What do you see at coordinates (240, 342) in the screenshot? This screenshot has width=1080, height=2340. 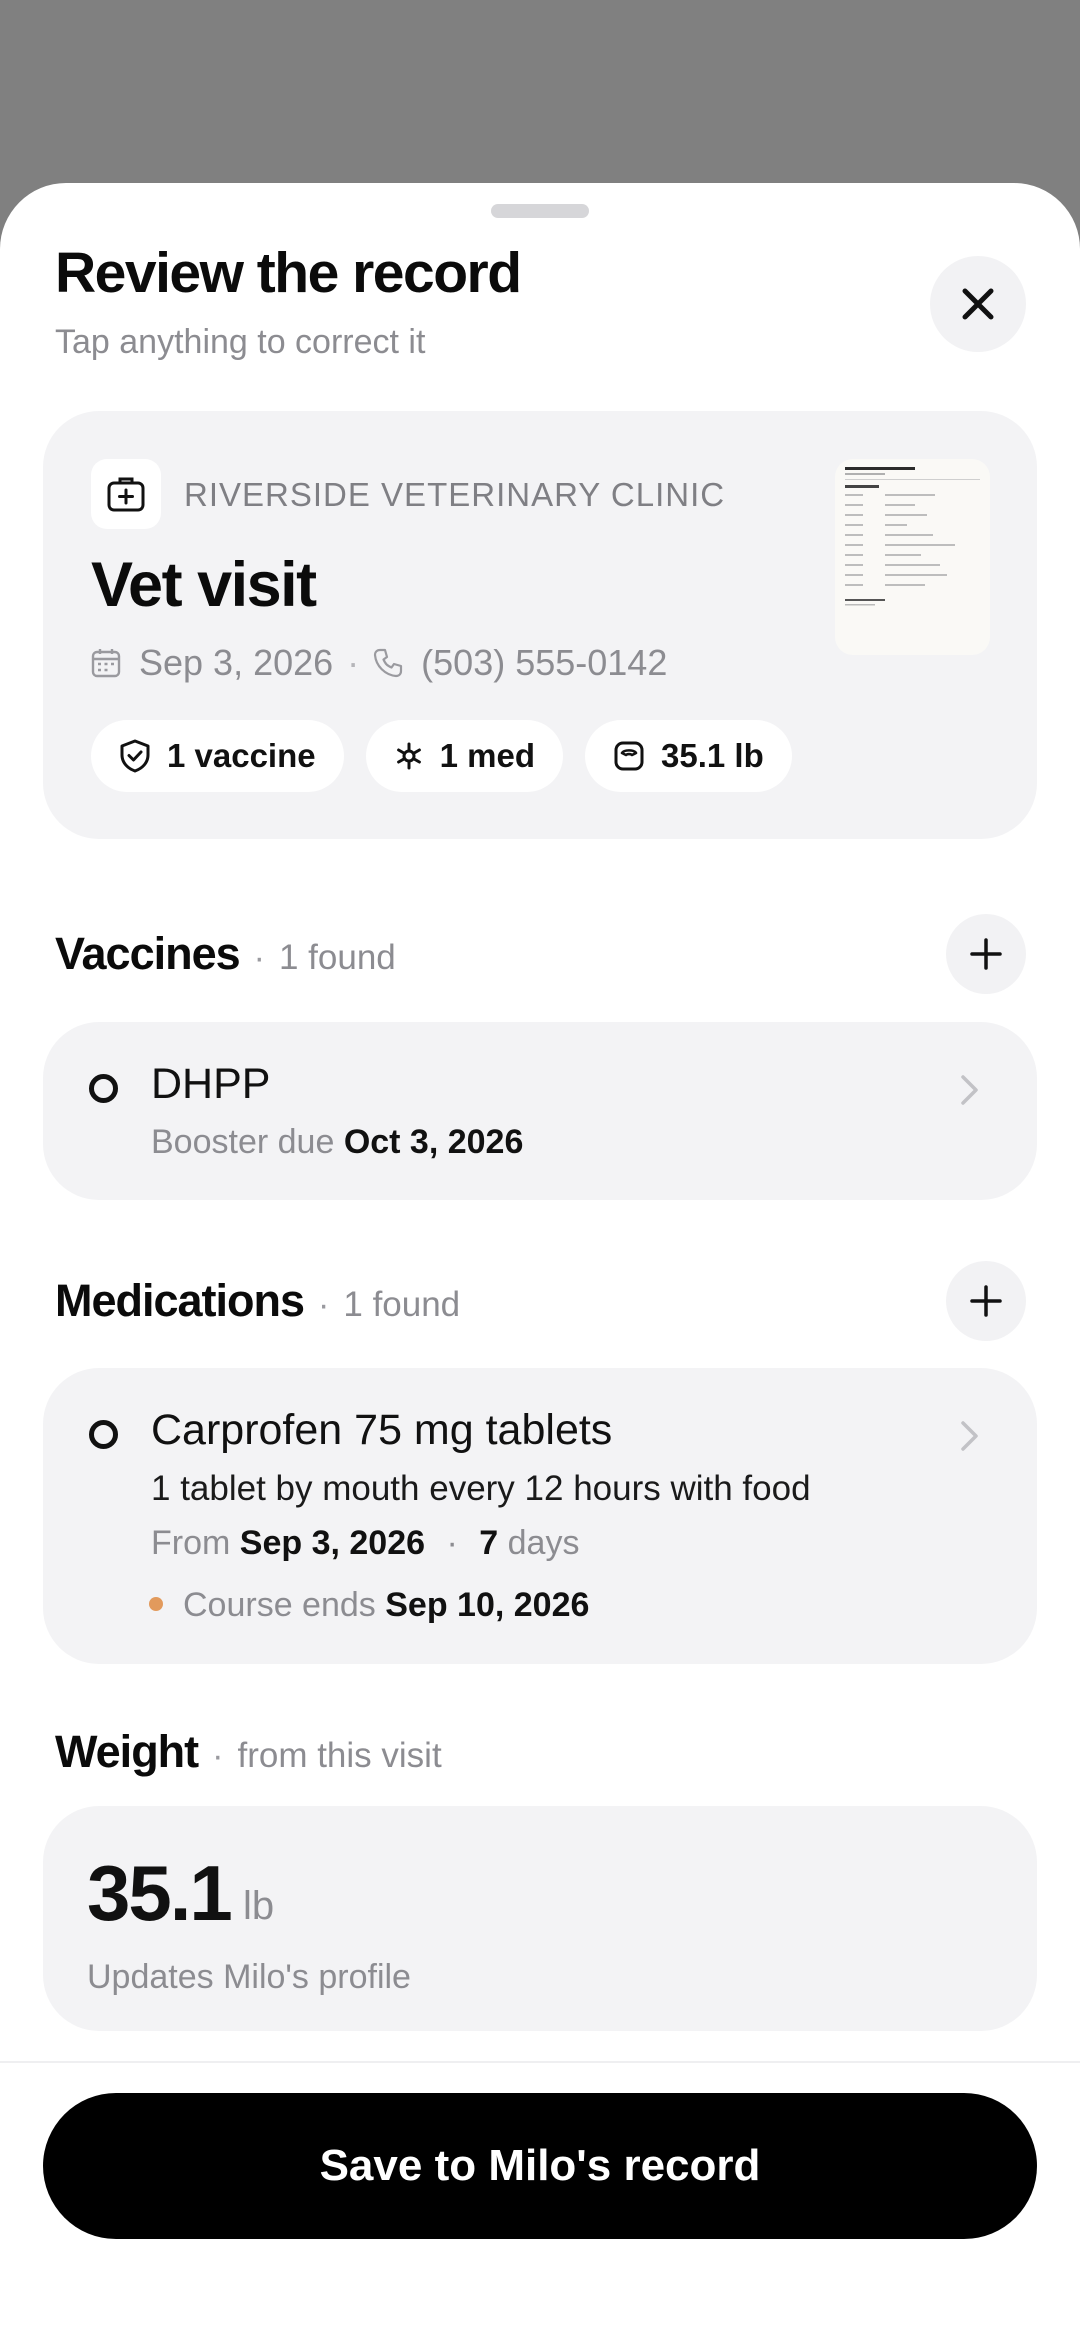 I see `page-subtitle: Tap anything to correct it` at bounding box center [240, 342].